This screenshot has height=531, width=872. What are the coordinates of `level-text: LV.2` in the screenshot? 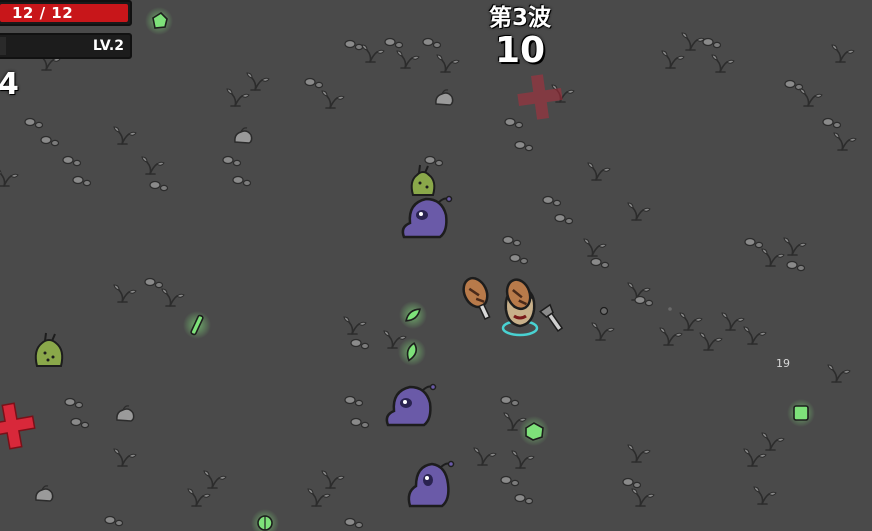 It's located at (108, 46).